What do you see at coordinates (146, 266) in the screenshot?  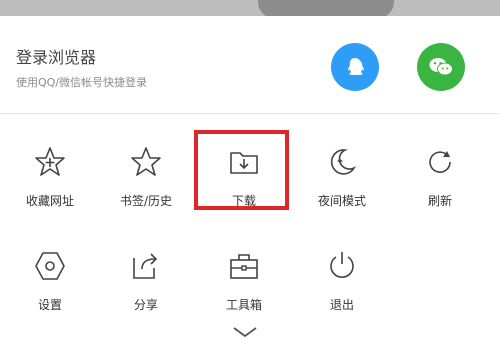 I see `share-icon` at bounding box center [146, 266].